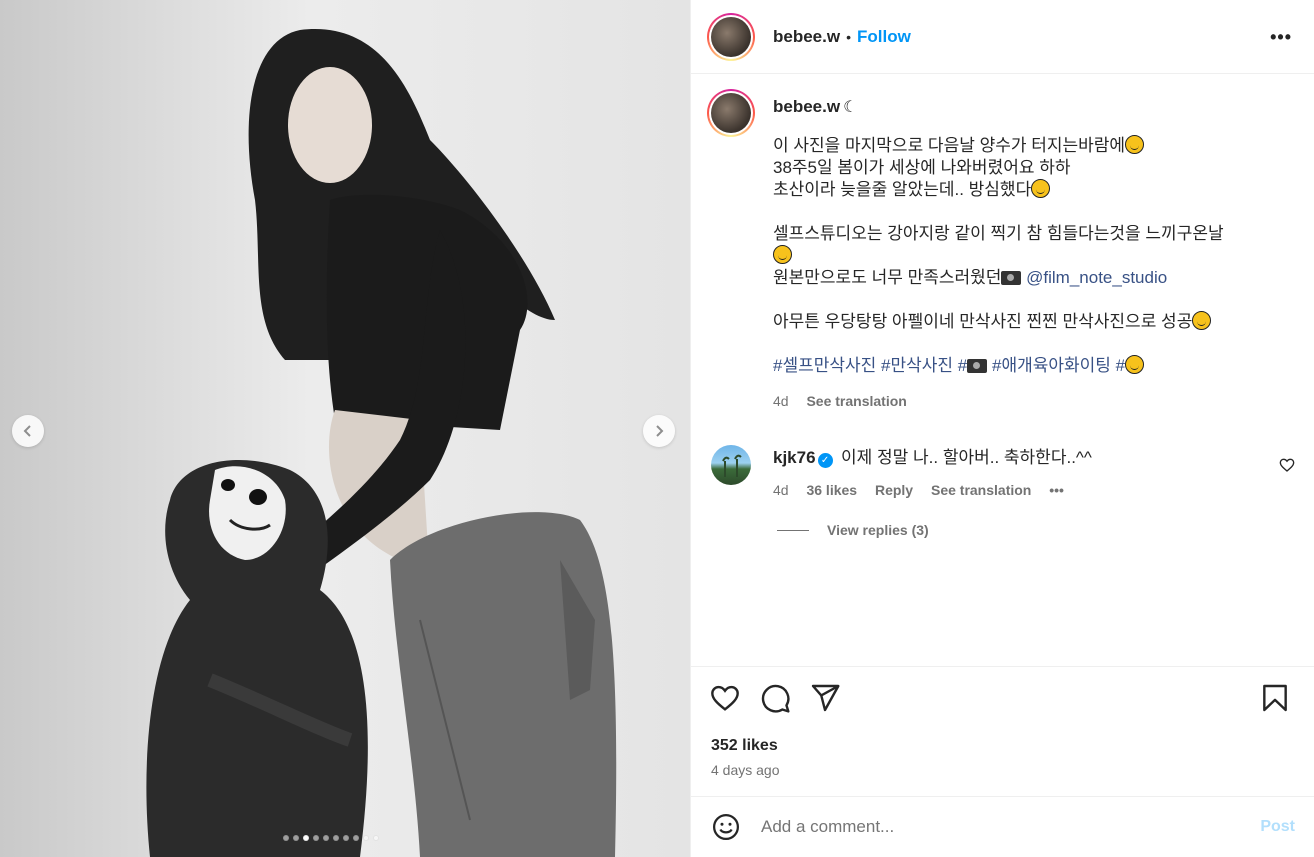 Image resolution: width=1314 pixels, height=857 pixels. What do you see at coordinates (983, 321) in the screenshot?
I see `caption-line: 아무튼 우당탕탕 아펠이네 만삭사진 찐찐 만삭사진으로 성공` at bounding box center [983, 321].